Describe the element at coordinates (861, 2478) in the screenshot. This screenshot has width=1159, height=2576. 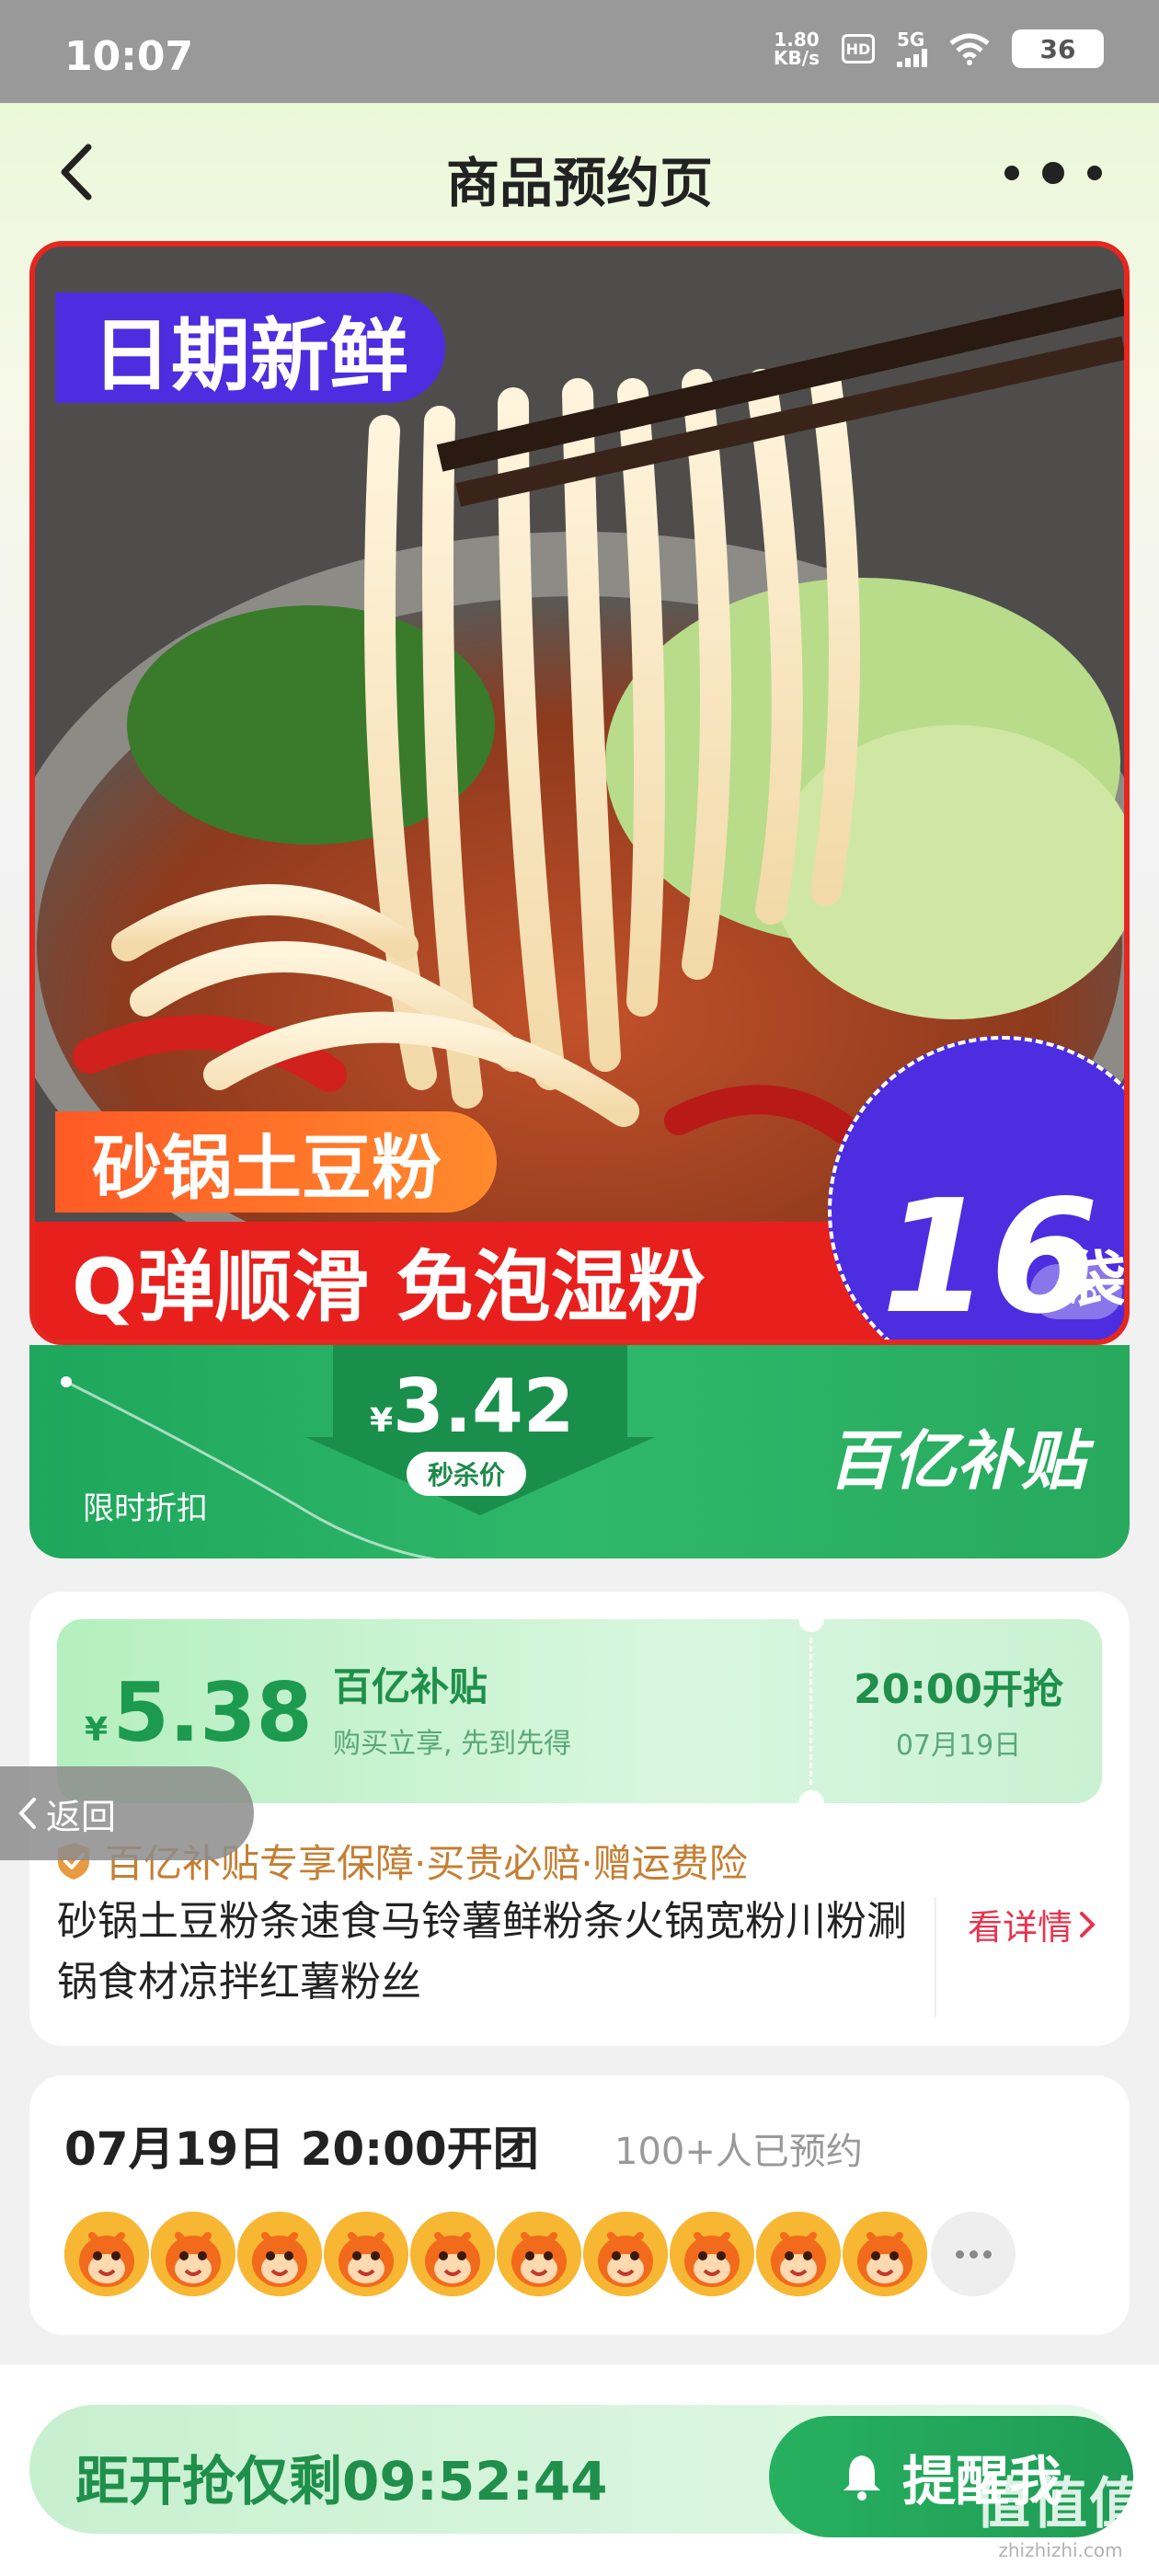
I see `bell-icon` at that location.